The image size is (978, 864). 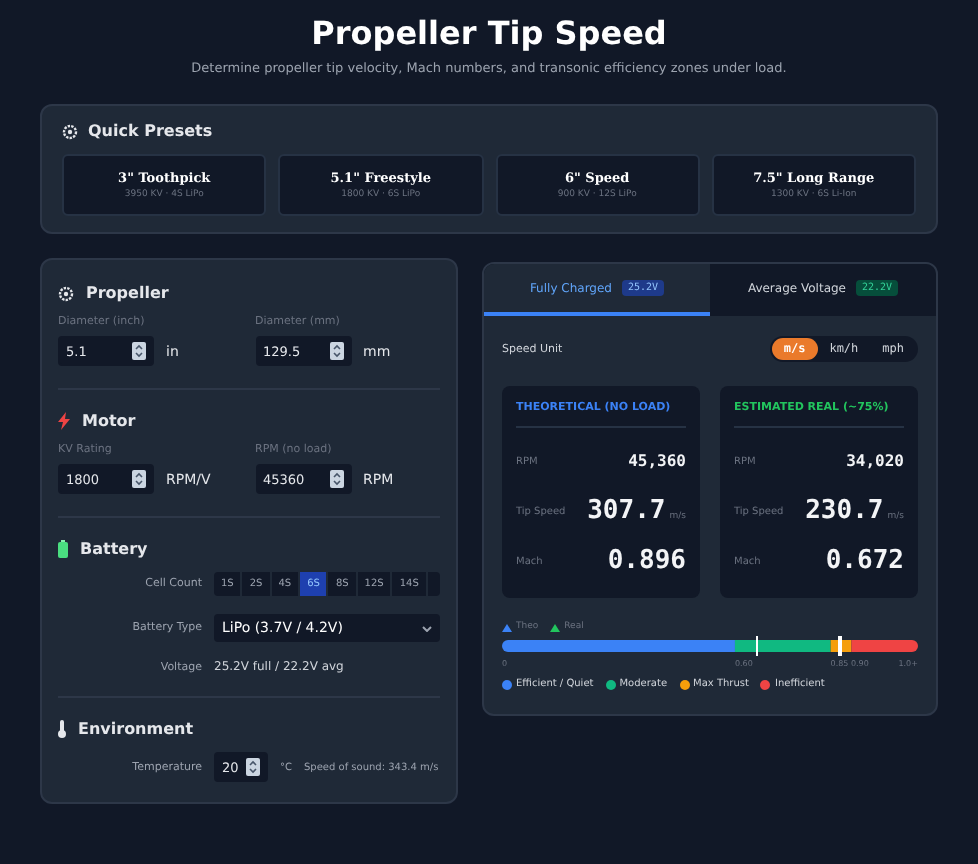 I want to click on section-title: Propeller, so click(x=127, y=293).